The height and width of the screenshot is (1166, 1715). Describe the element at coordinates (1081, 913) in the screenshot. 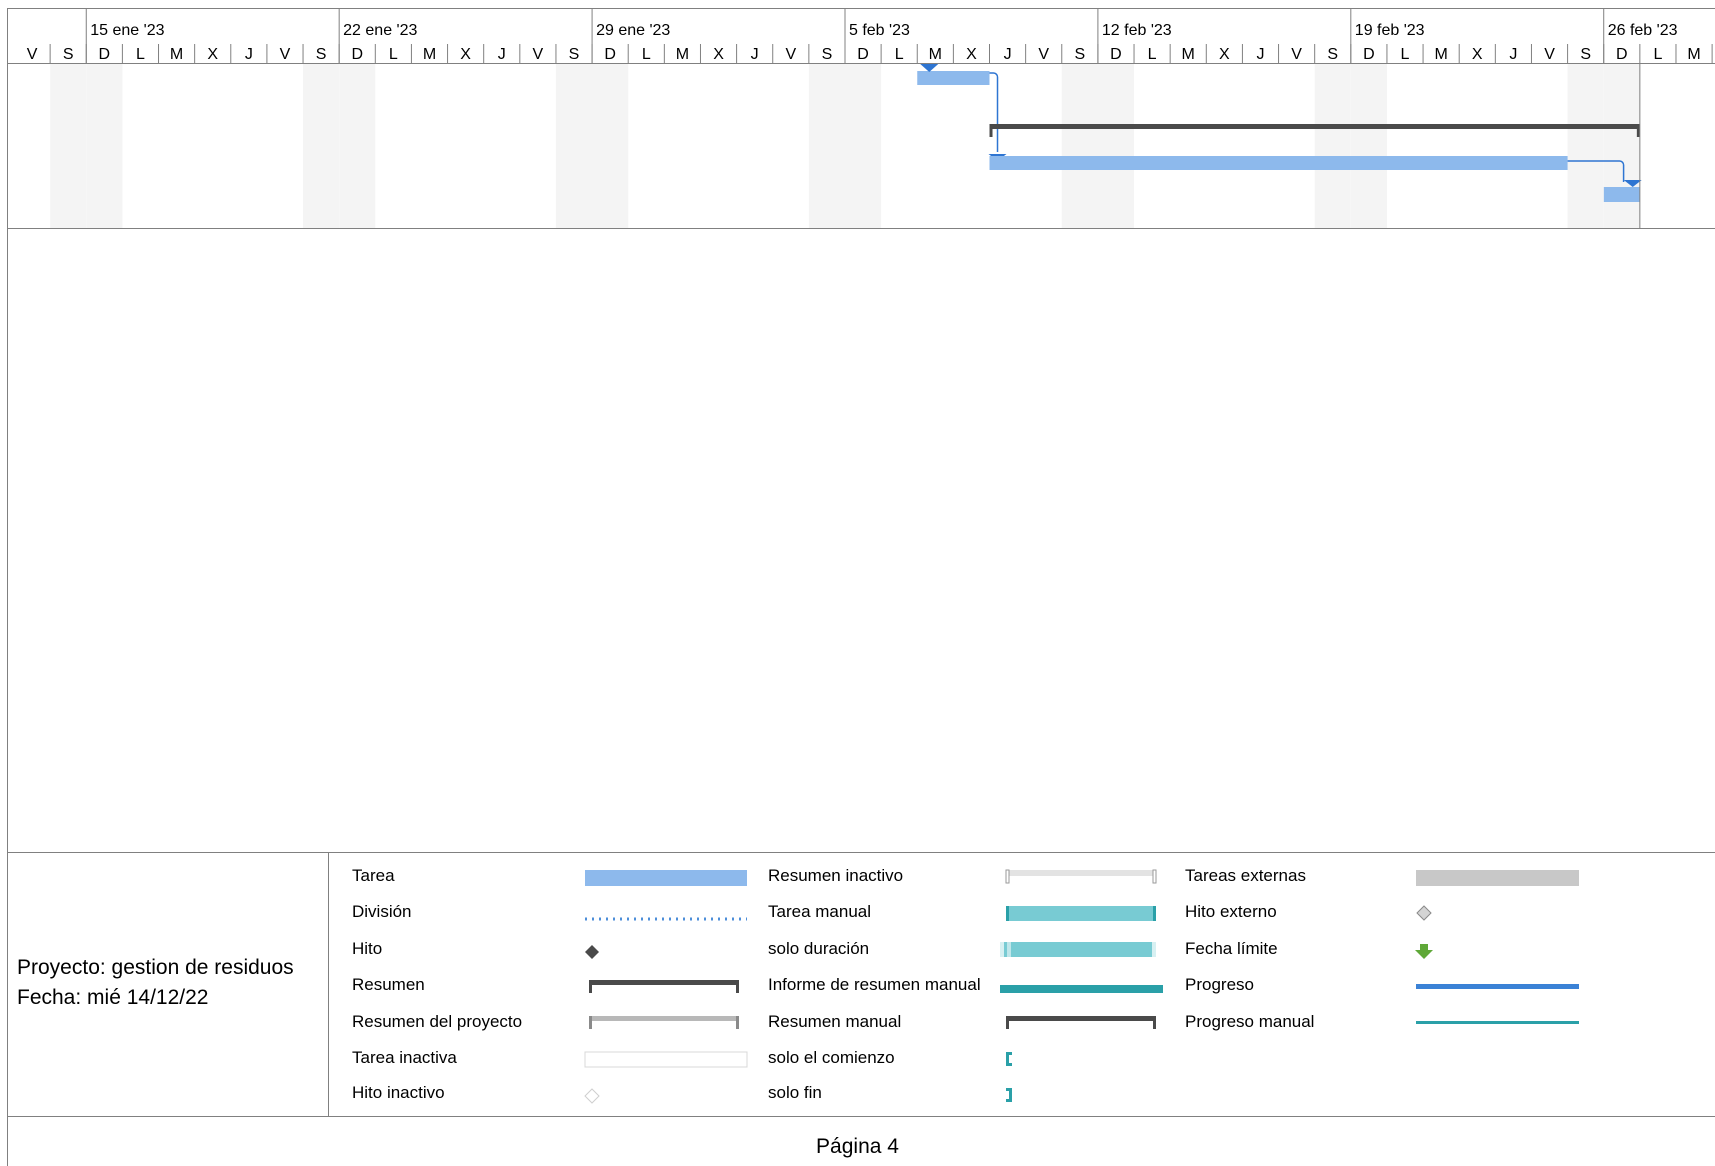

I see `legend-manual-task-bar` at that location.